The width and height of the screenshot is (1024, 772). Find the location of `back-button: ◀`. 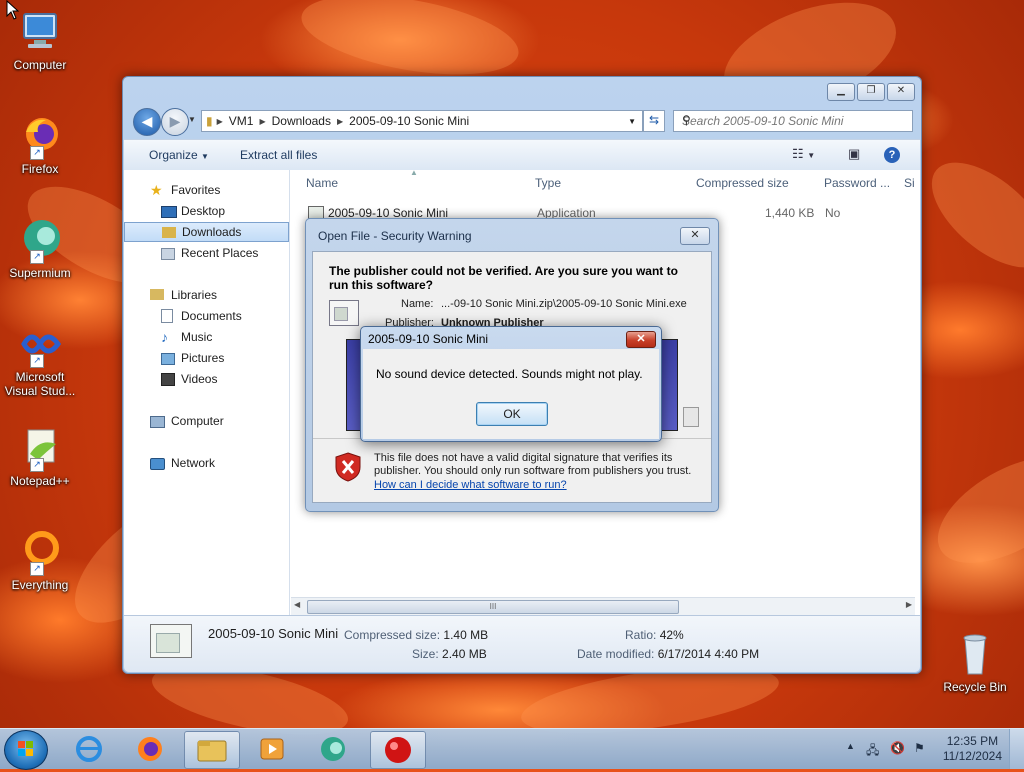

back-button: ◀ is located at coordinates (147, 122).